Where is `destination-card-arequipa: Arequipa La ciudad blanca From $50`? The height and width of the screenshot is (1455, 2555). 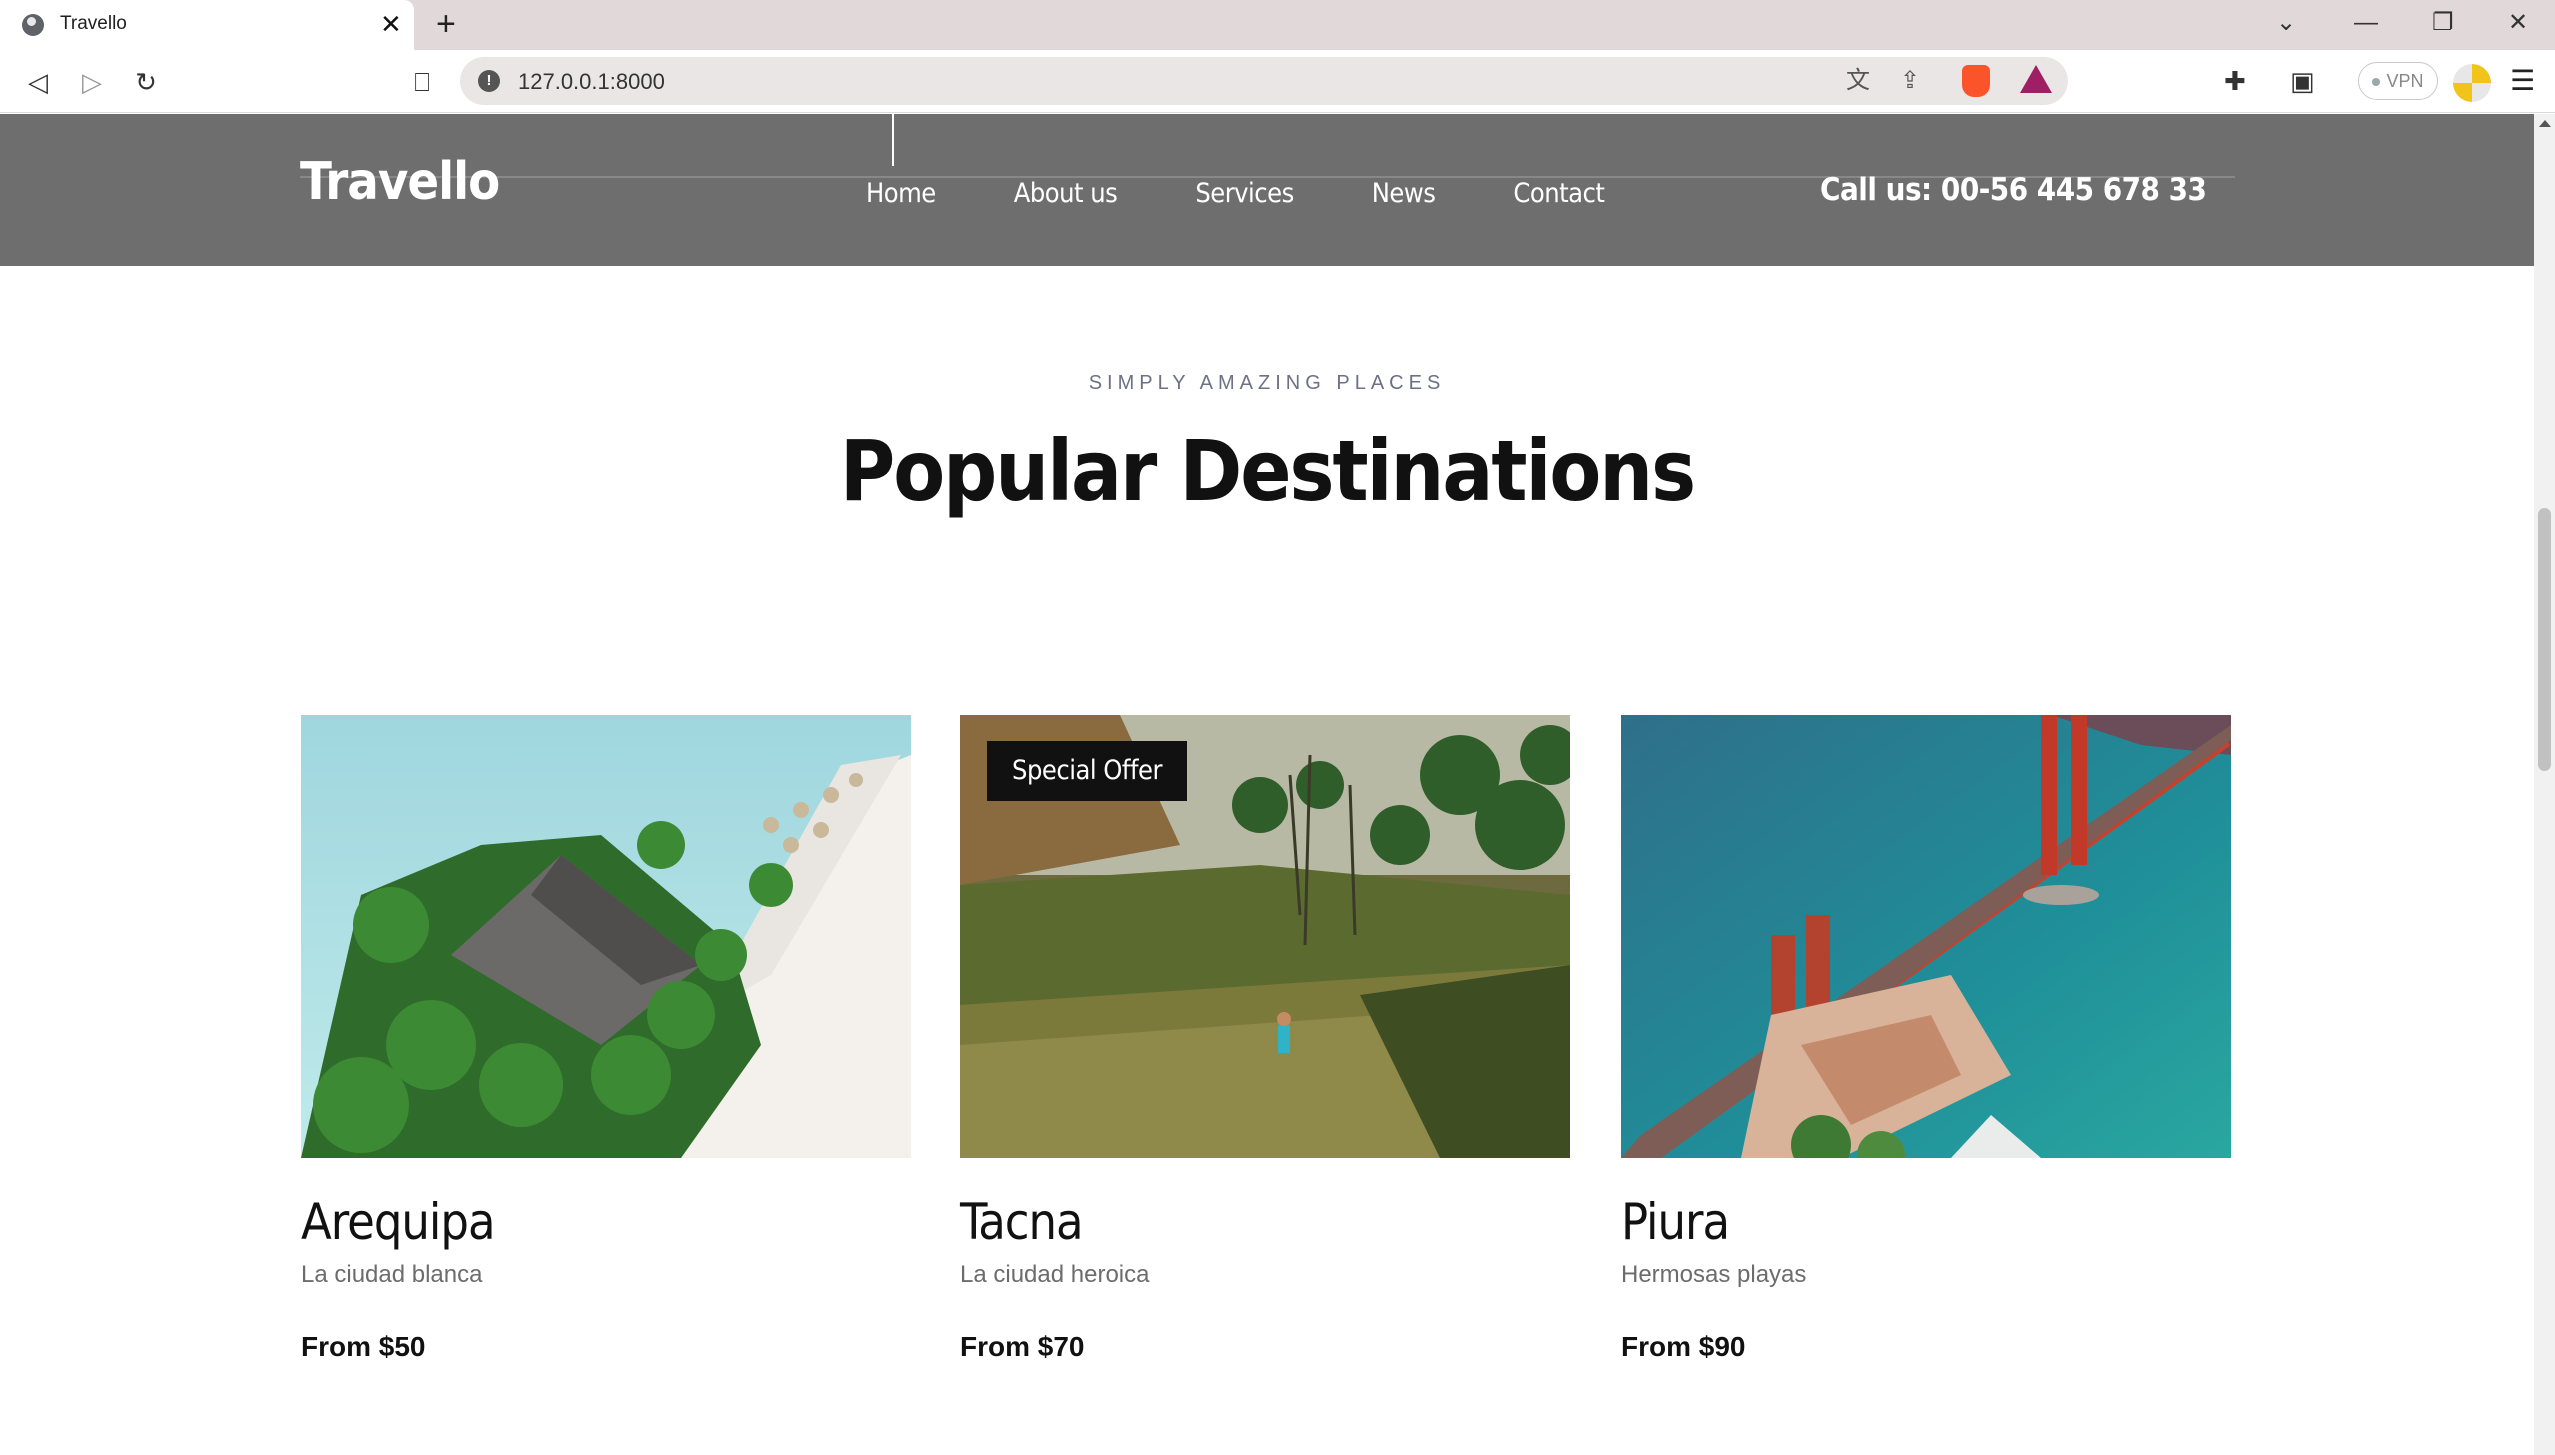
destination-card-arequipa: Arequipa La ciudad blanca From $50 is located at coordinates (606, 1038).